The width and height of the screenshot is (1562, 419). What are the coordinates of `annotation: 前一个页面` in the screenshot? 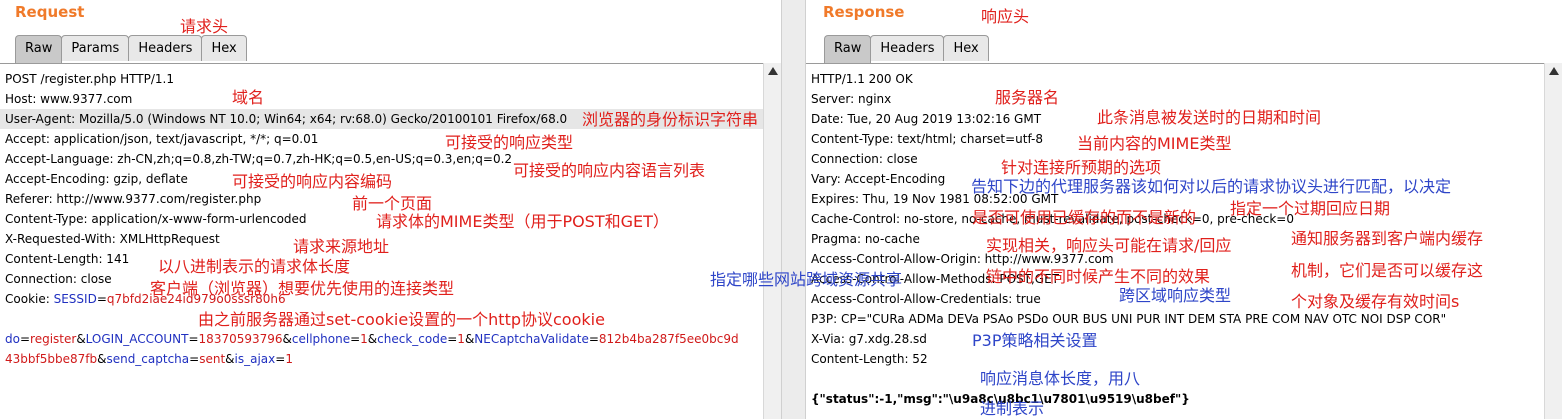 It's located at (392, 203).